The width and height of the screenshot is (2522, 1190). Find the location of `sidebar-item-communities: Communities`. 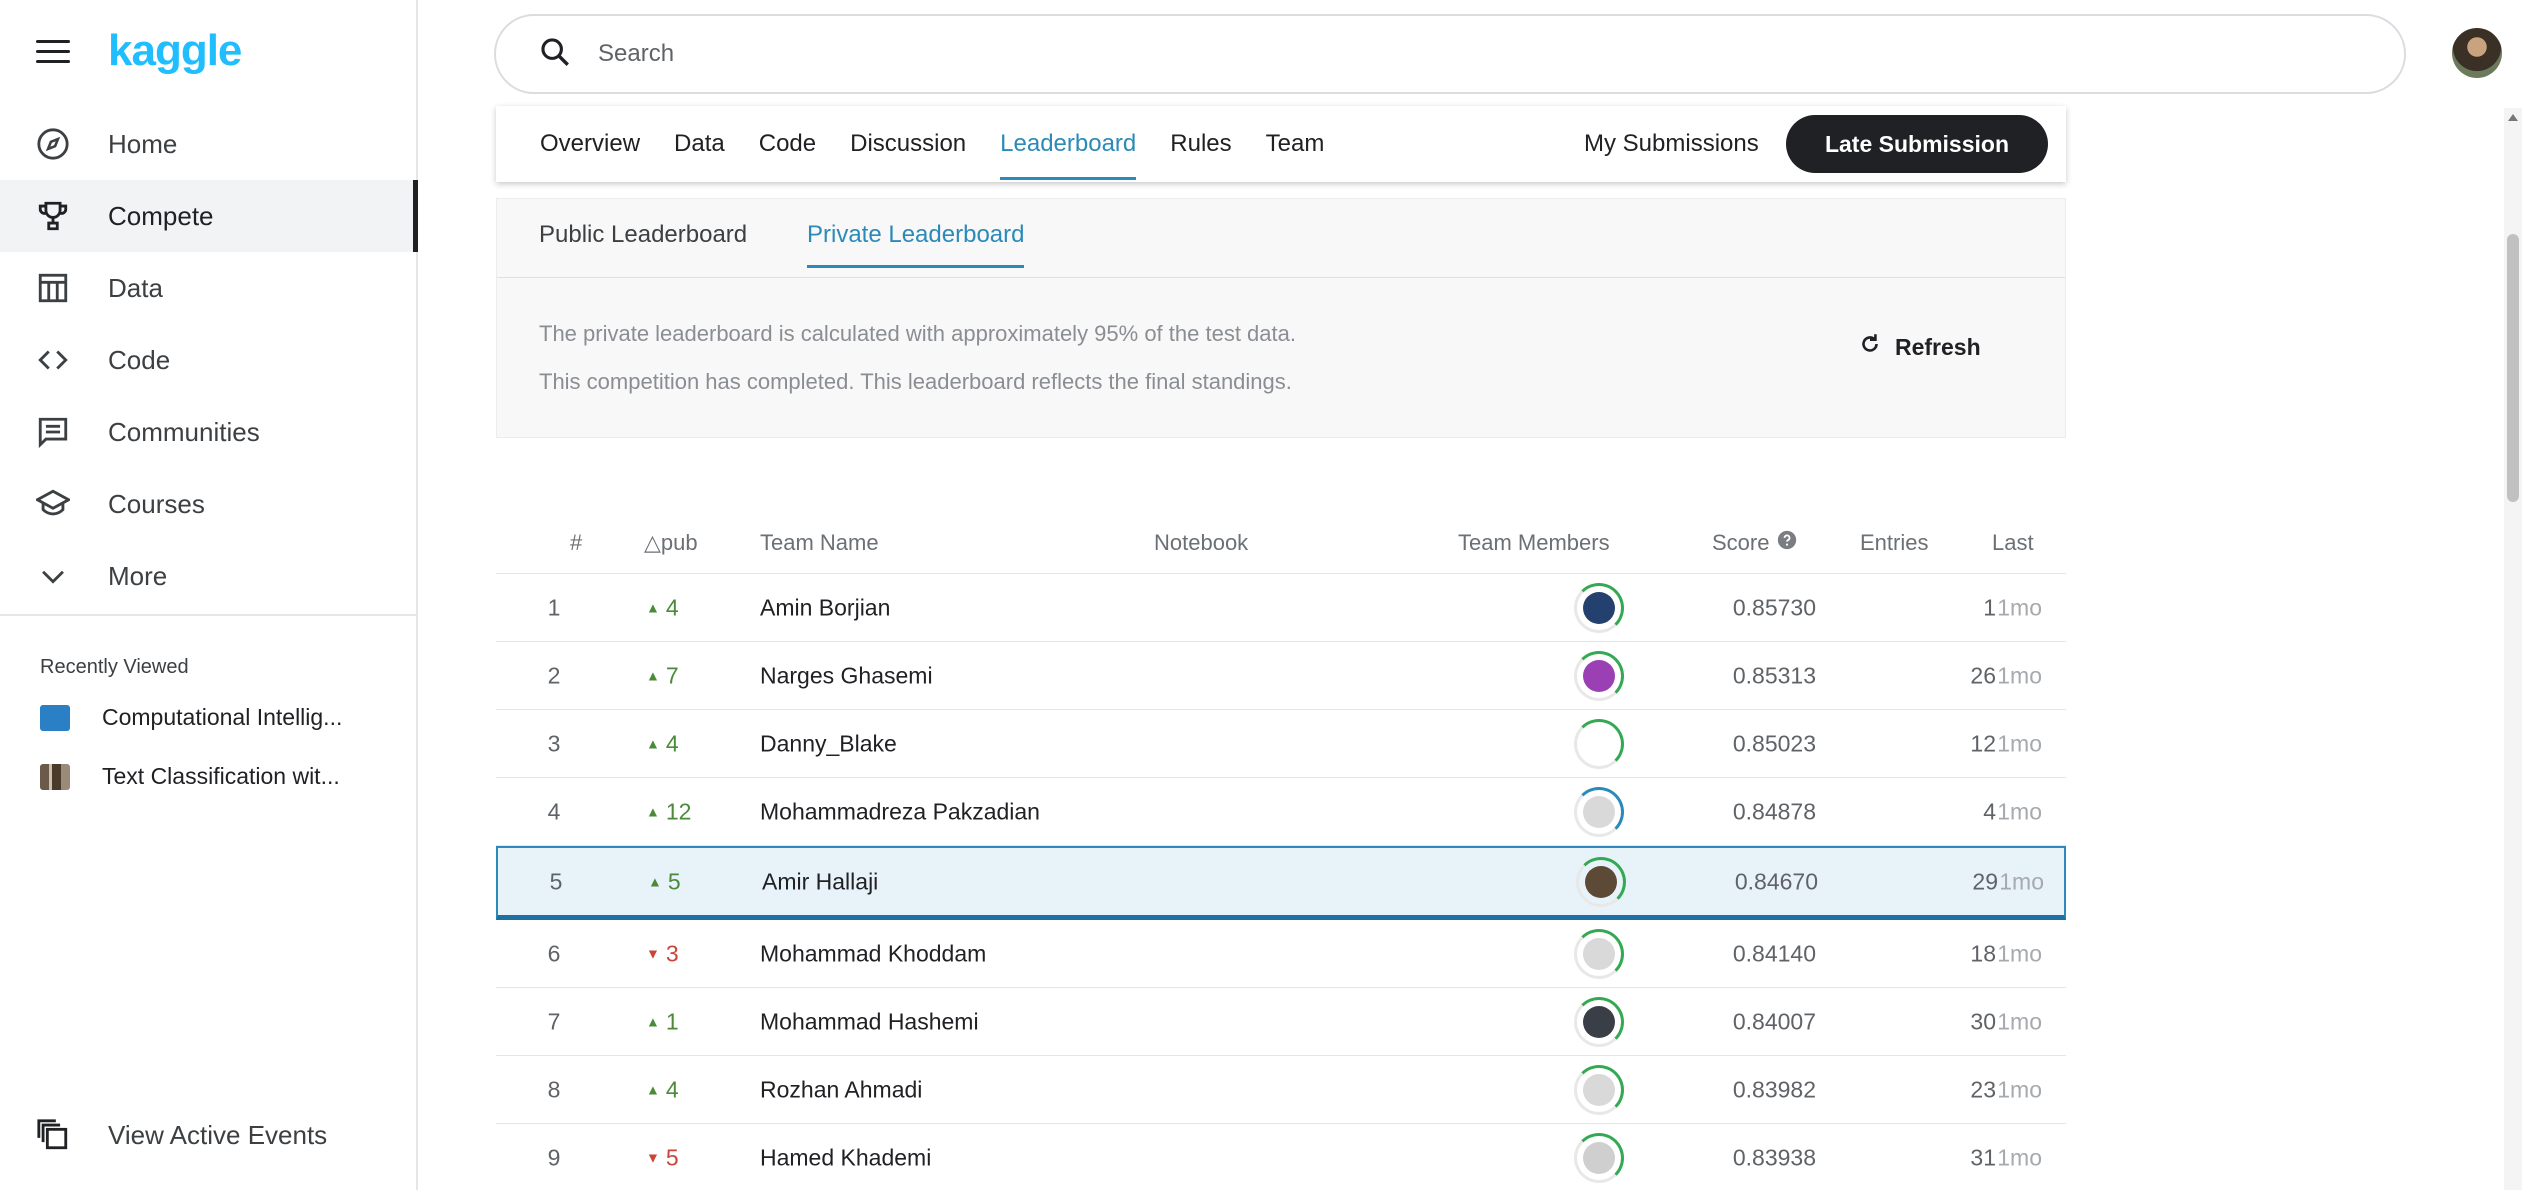

sidebar-item-communities: Communities is located at coordinates (208, 432).